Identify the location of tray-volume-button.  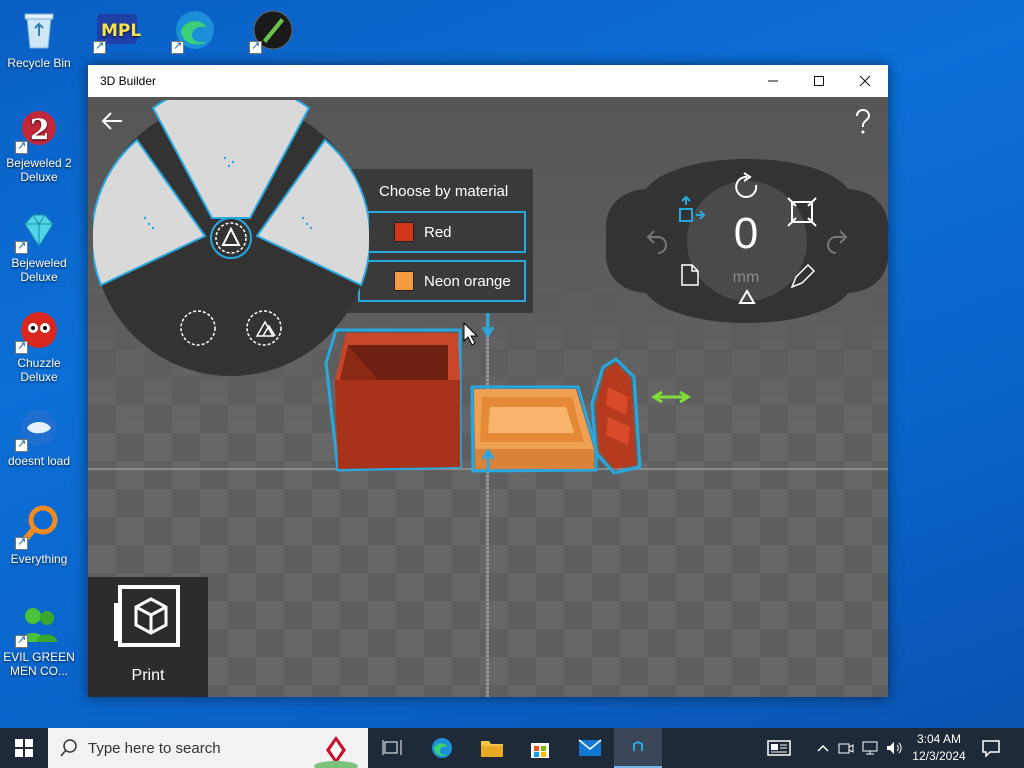
(894, 748).